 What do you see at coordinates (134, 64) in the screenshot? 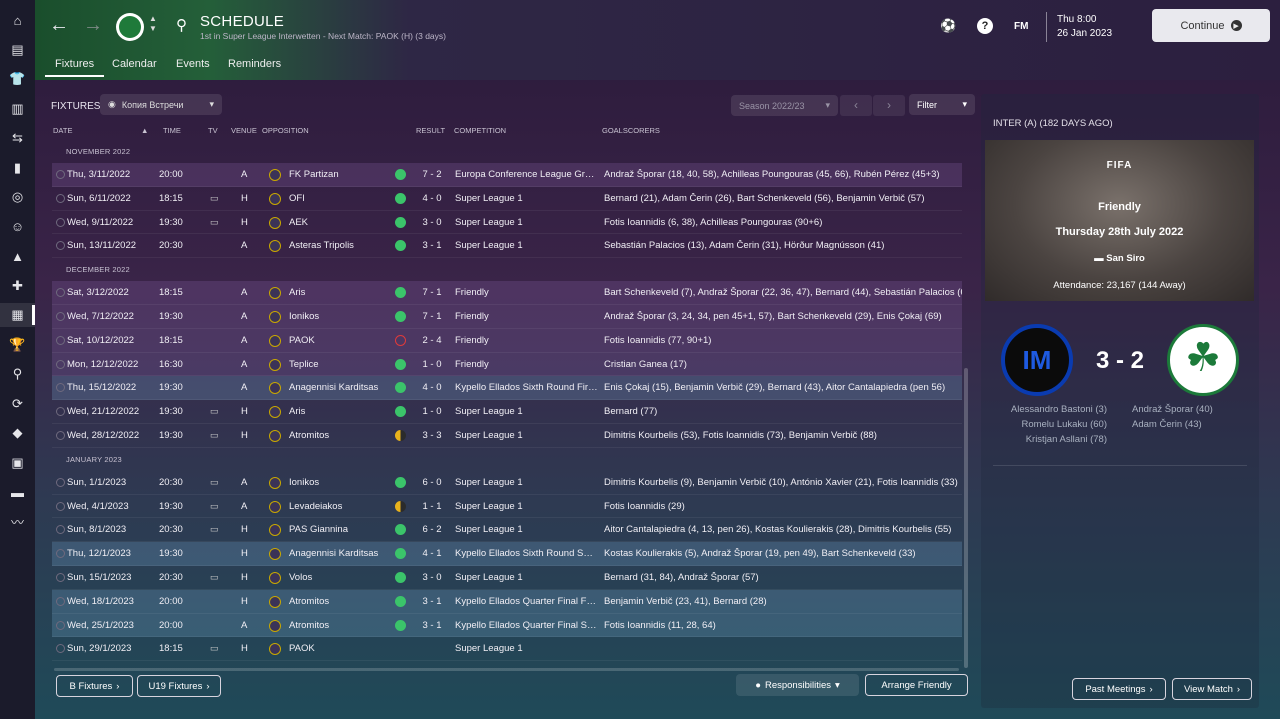
I see `tab-calendar: Calendar` at bounding box center [134, 64].